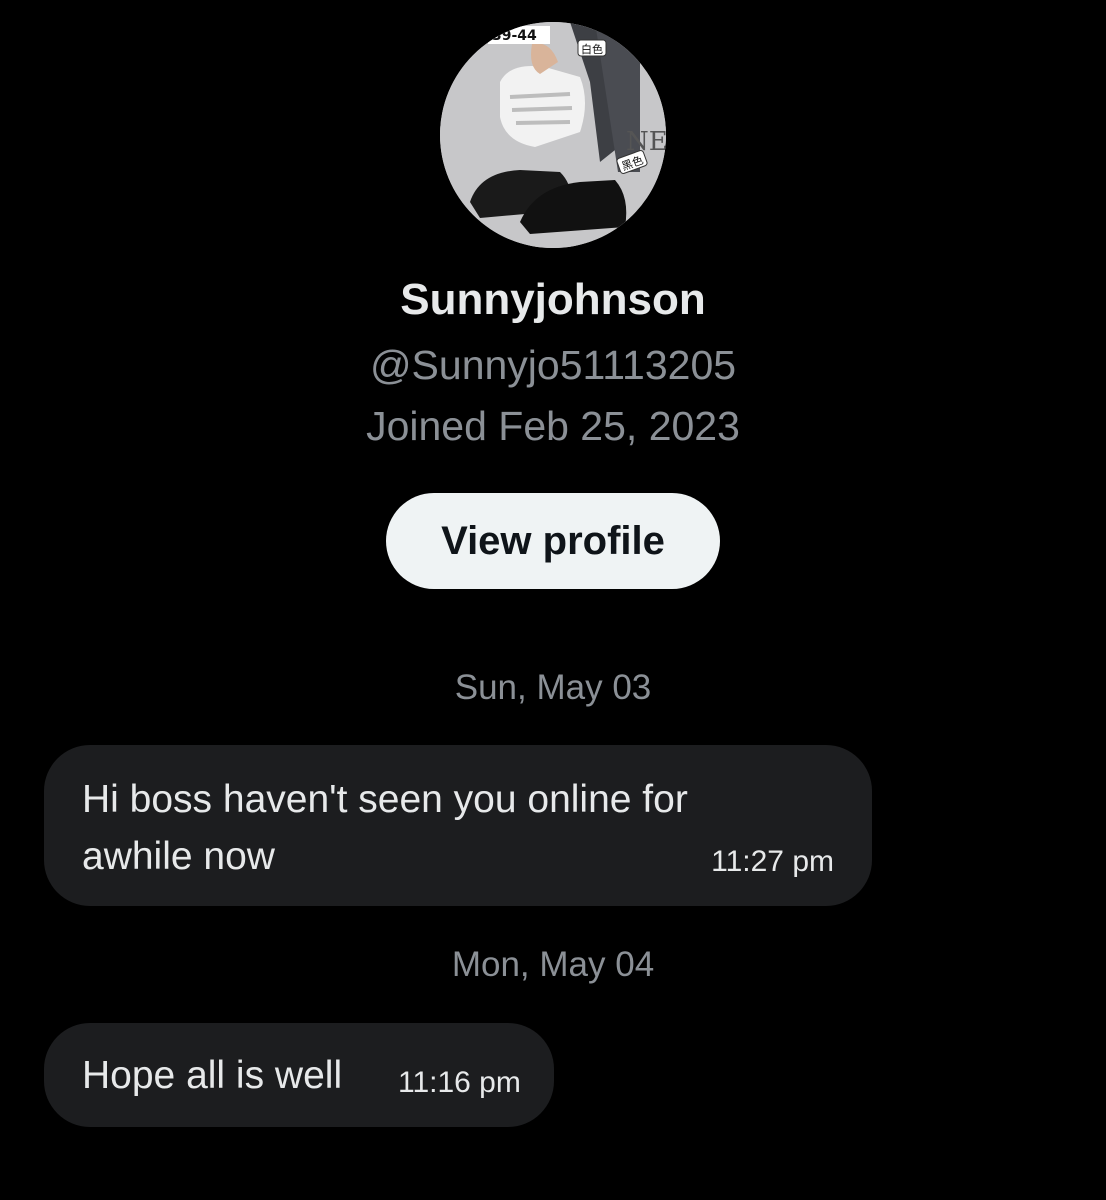 The width and height of the screenshot is (1106, 1200). Describe the element at coordinates (553, 541) in the screenshot. I see `view-profile-button: View profile` at that location.